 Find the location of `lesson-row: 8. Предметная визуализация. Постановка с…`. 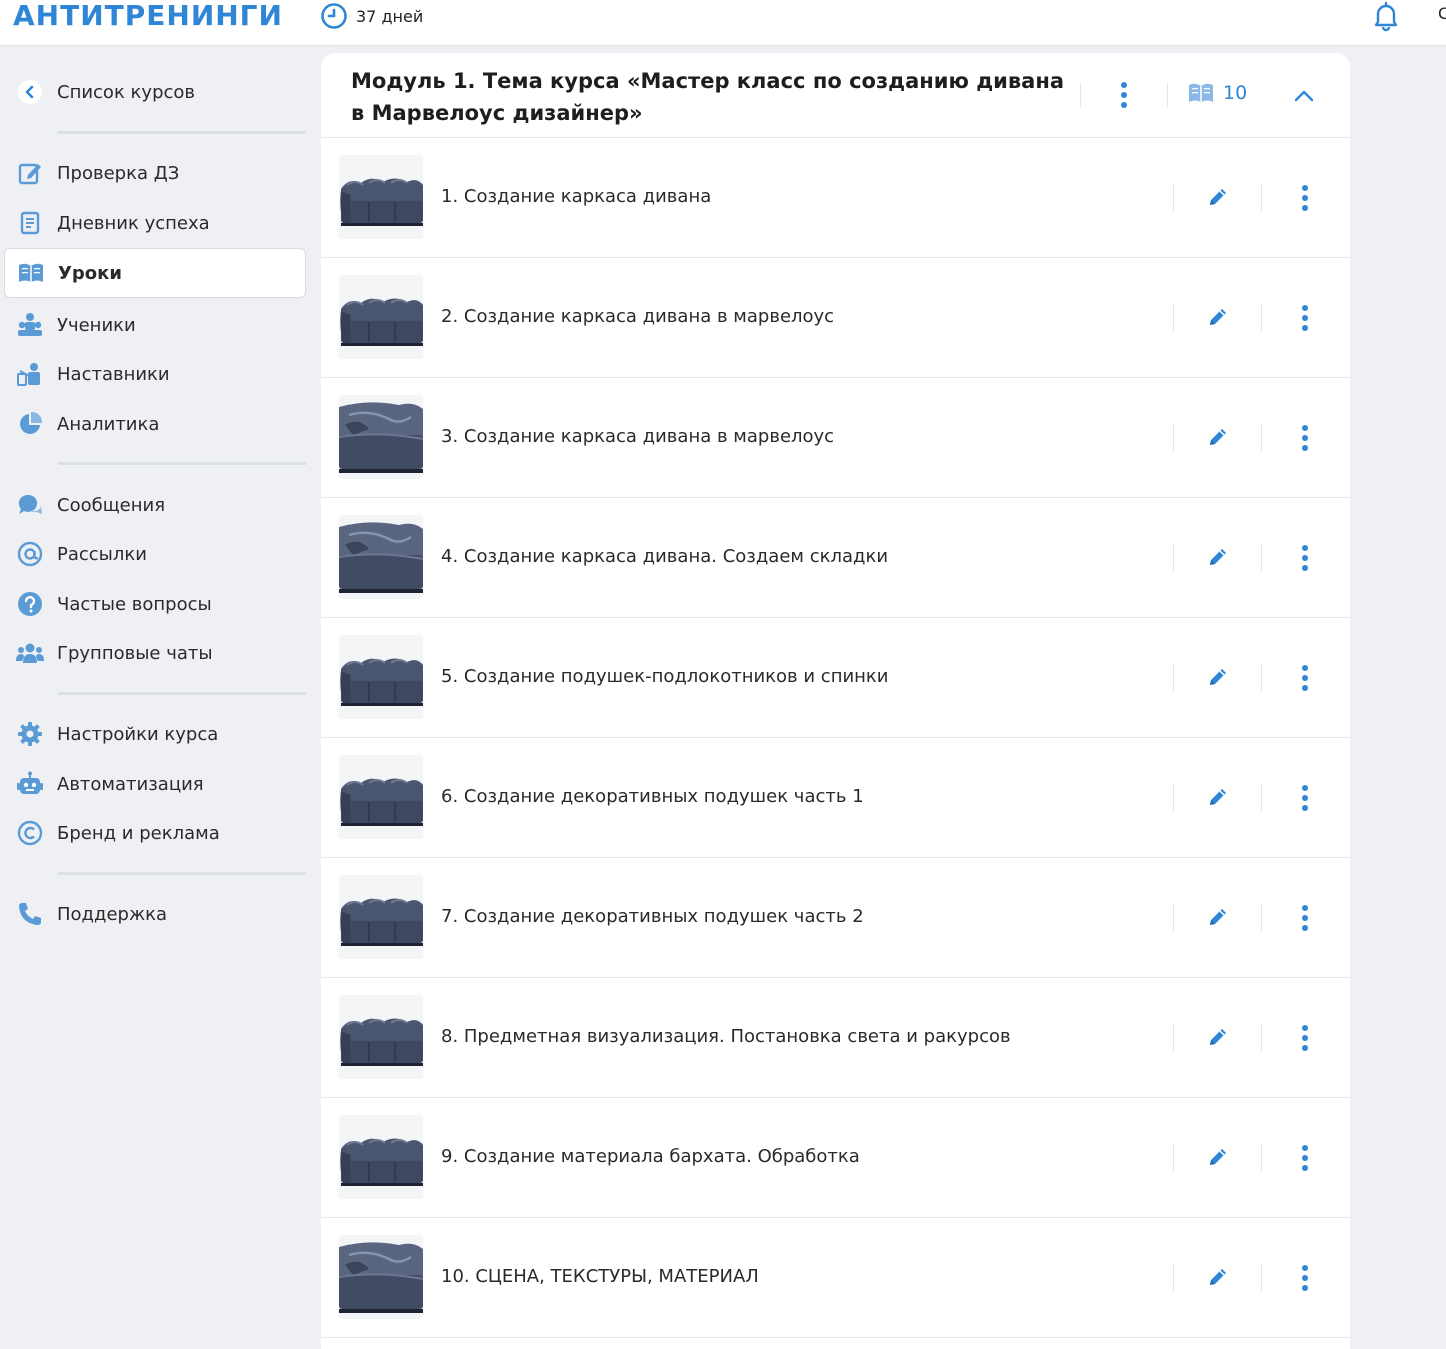

lesson-row: 8. Предметная визуализация. Постановка с… is located at coordinates (835, 1038).